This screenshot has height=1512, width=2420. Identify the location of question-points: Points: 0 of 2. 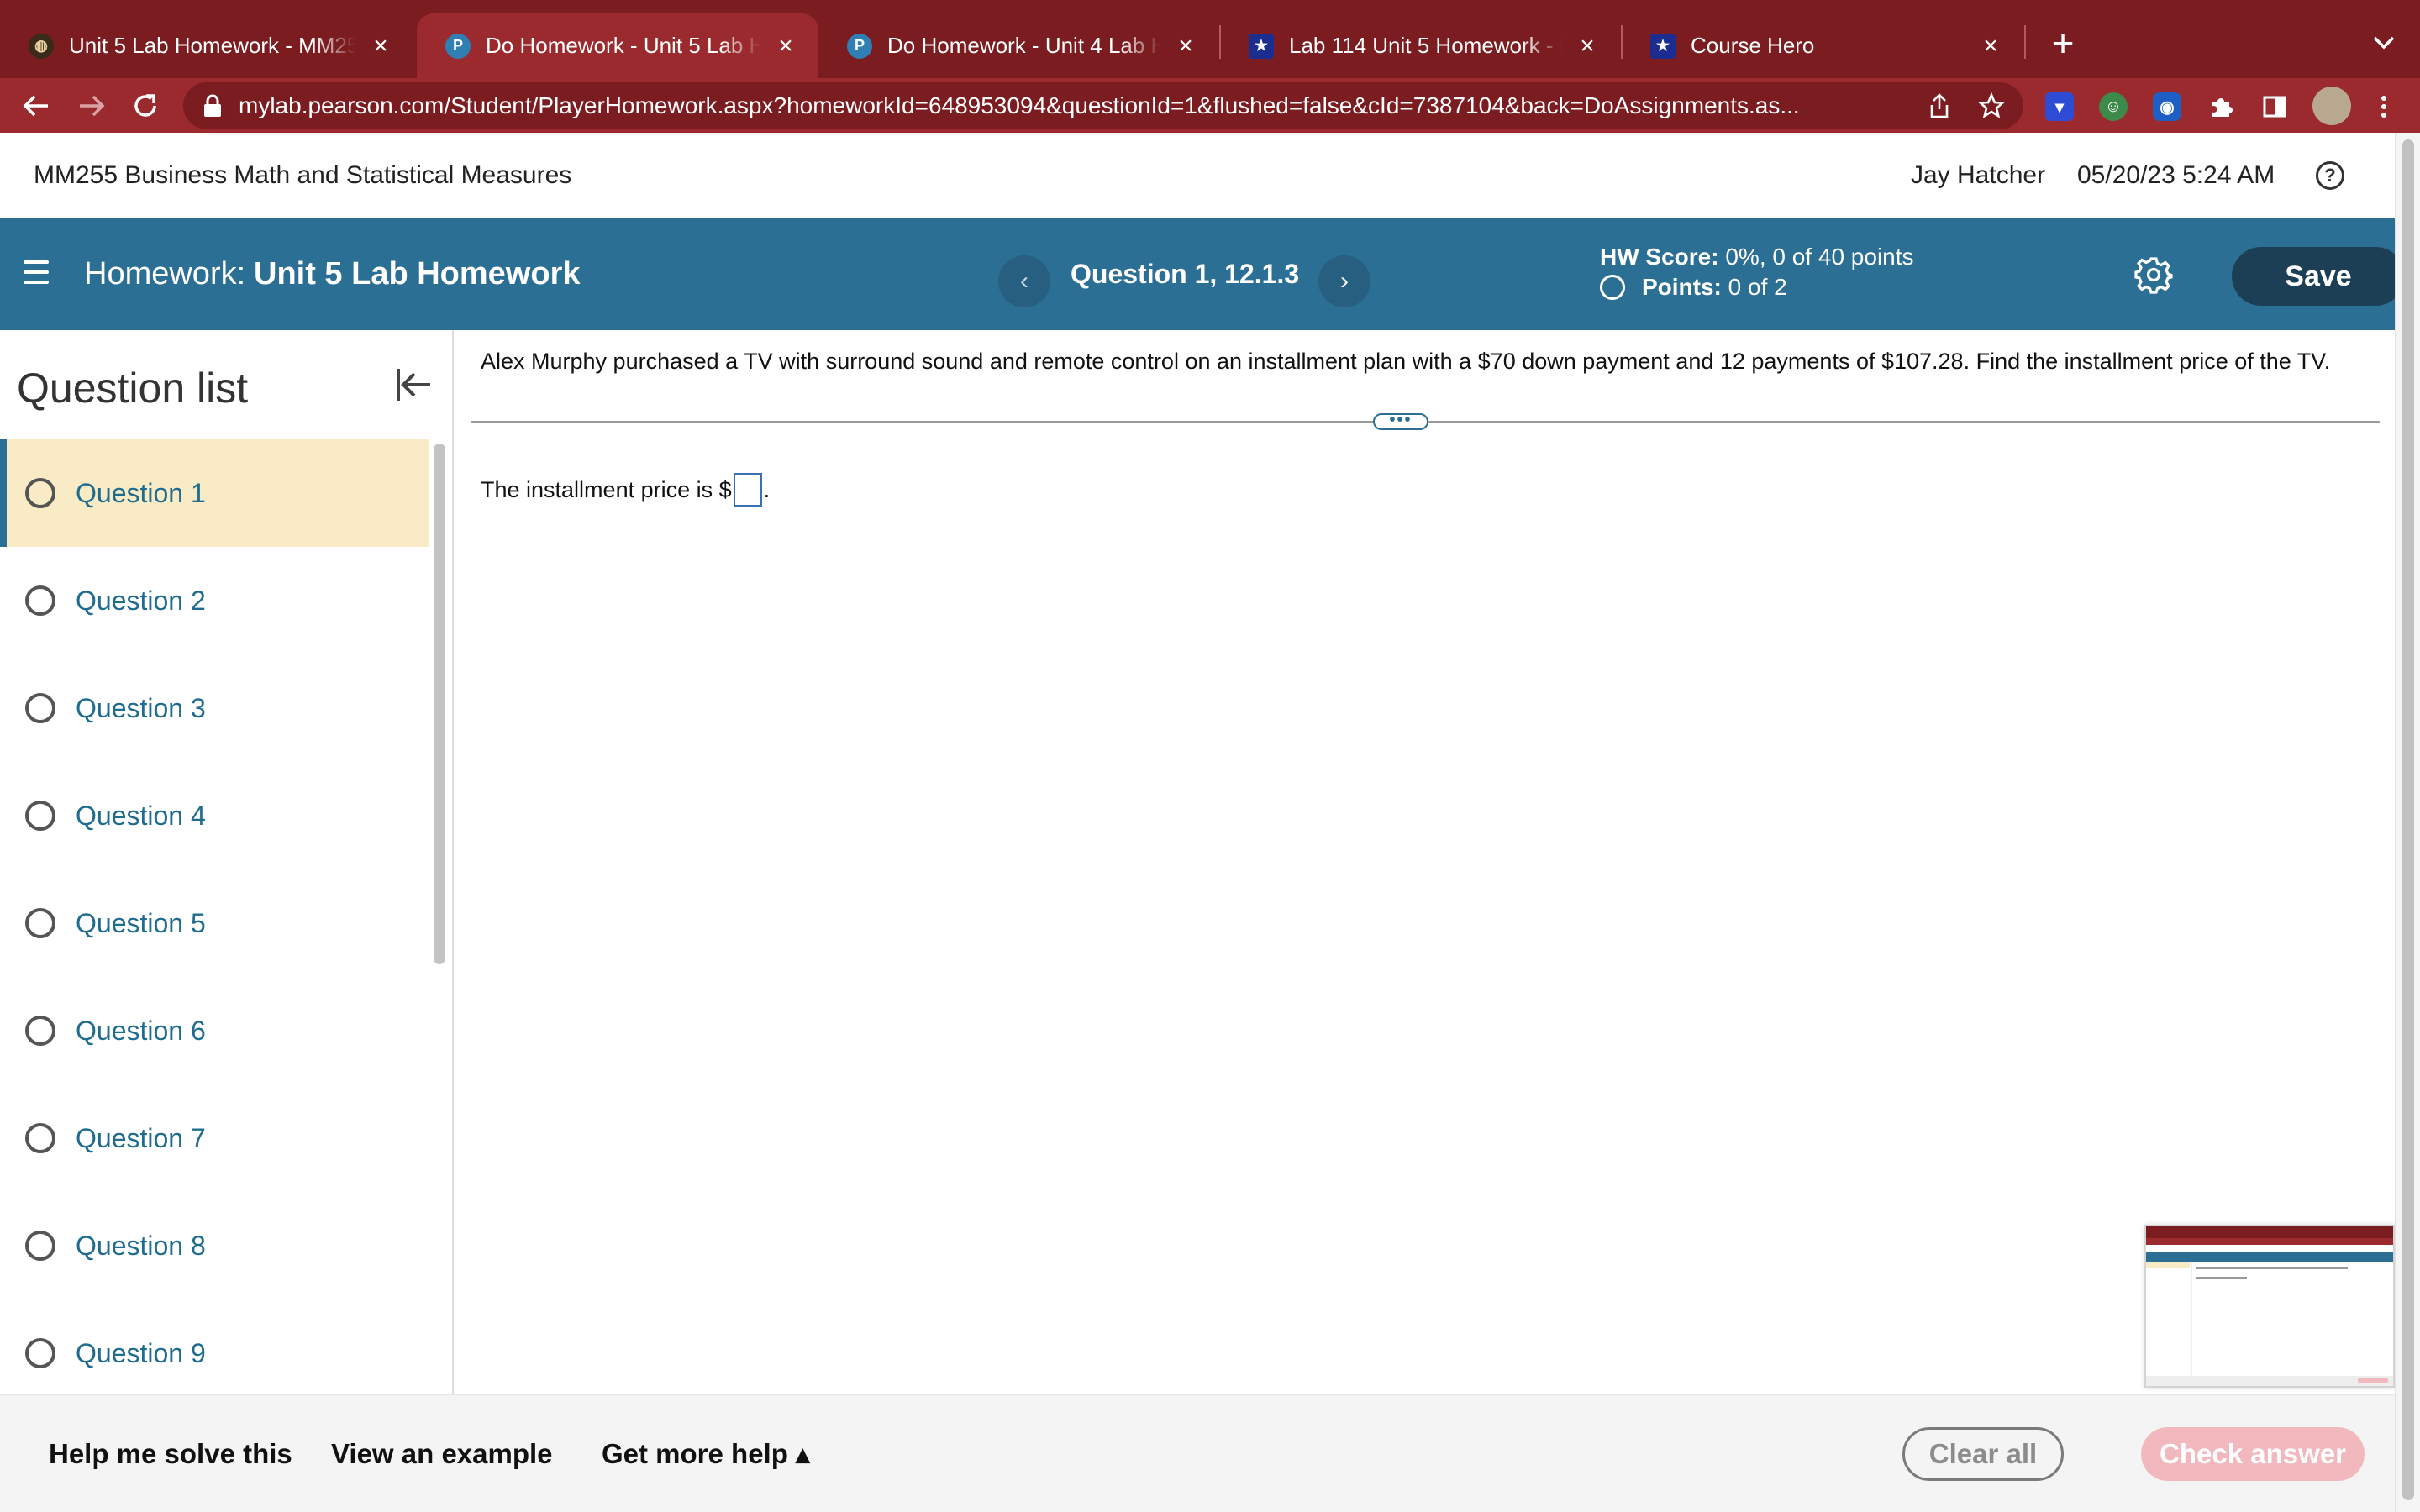
(1693, 287).